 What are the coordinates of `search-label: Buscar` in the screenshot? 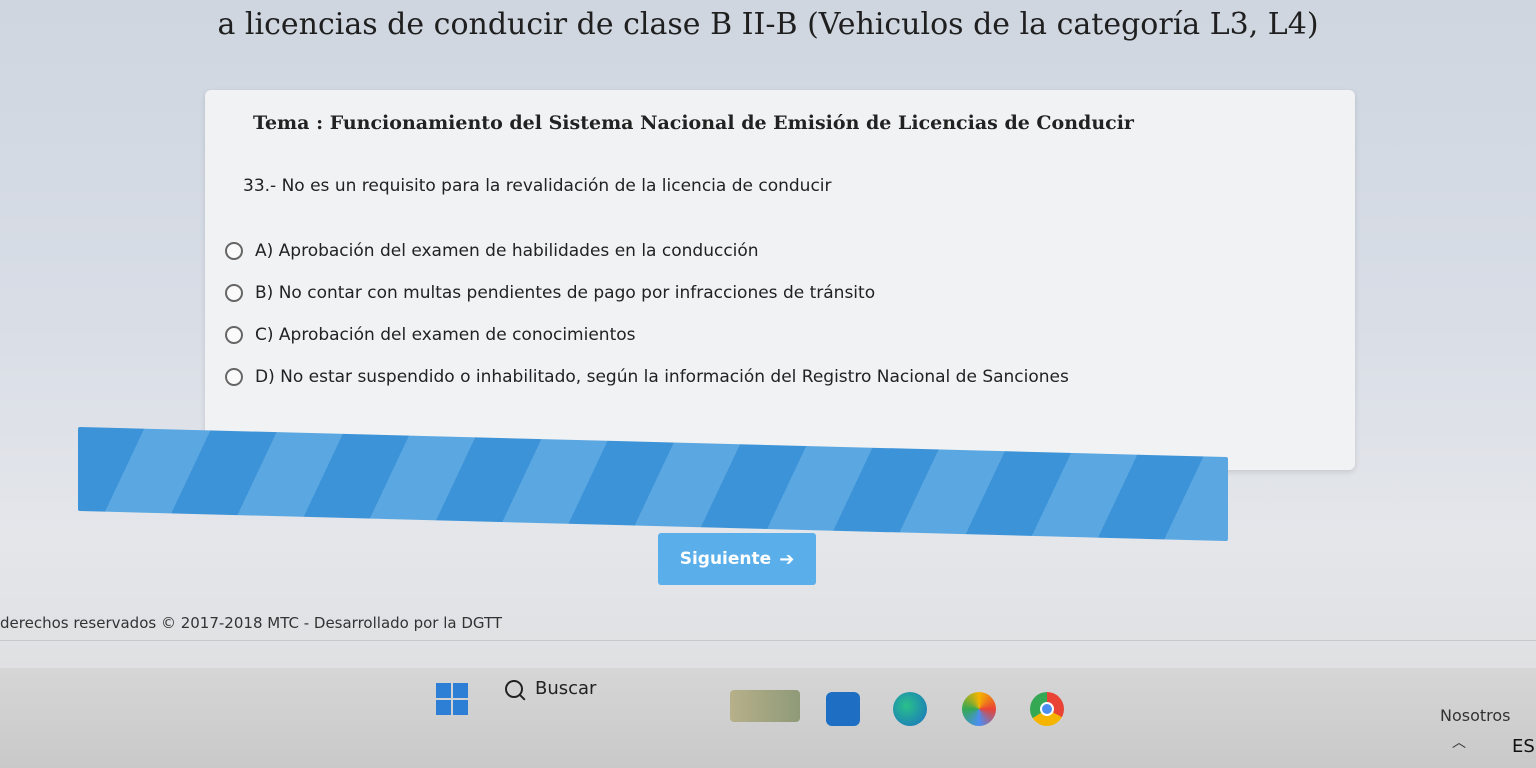 It's located at (566, 688).